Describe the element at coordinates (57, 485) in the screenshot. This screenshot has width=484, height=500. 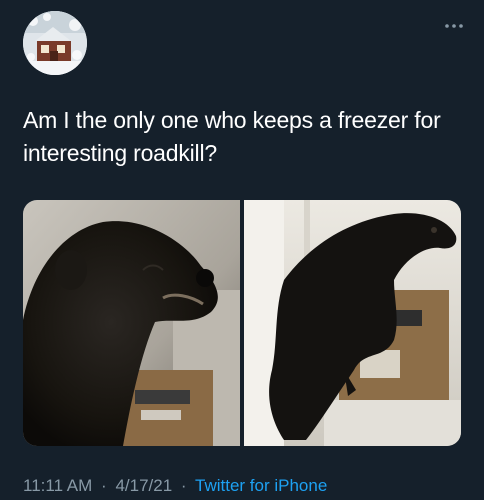
I see `tweet-time: 11:11 AM` at that location.